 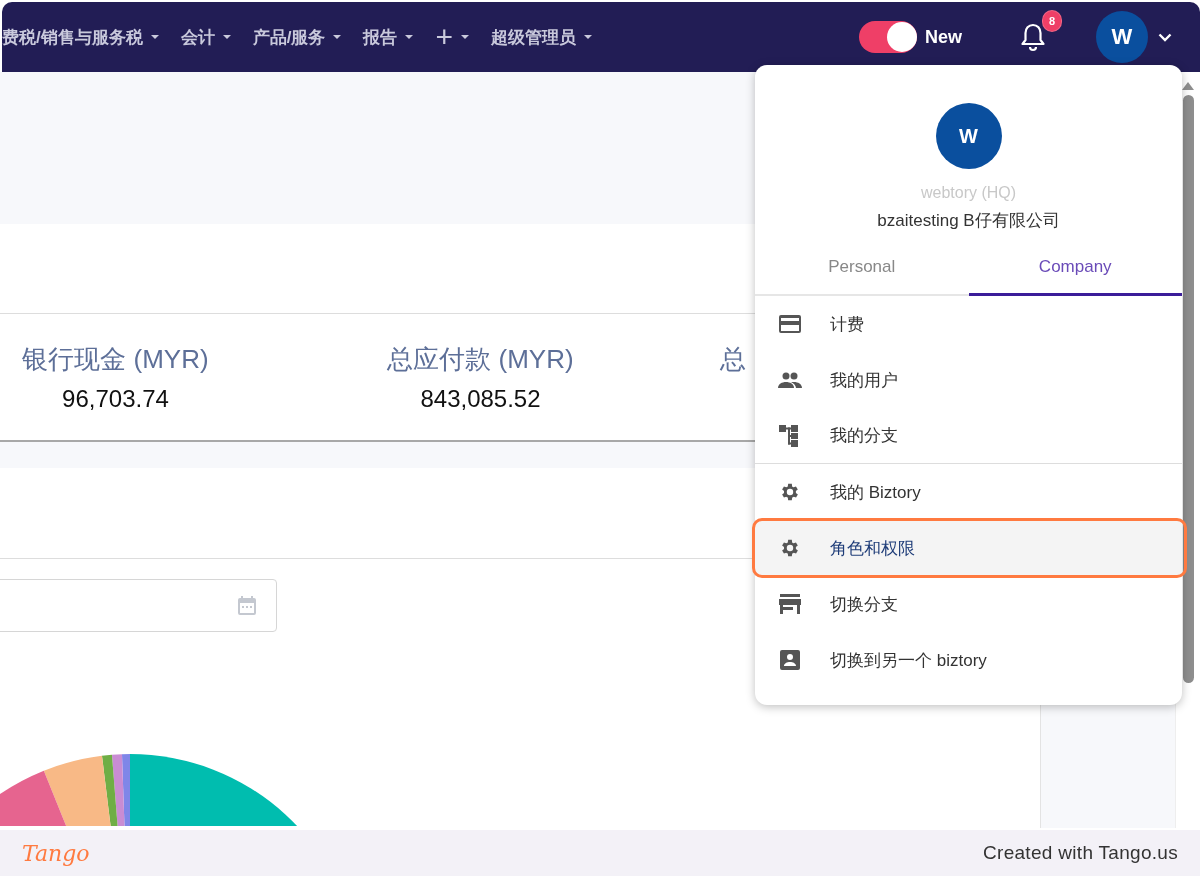 I want to click on storefront-icon, so click(x=790, y=604).